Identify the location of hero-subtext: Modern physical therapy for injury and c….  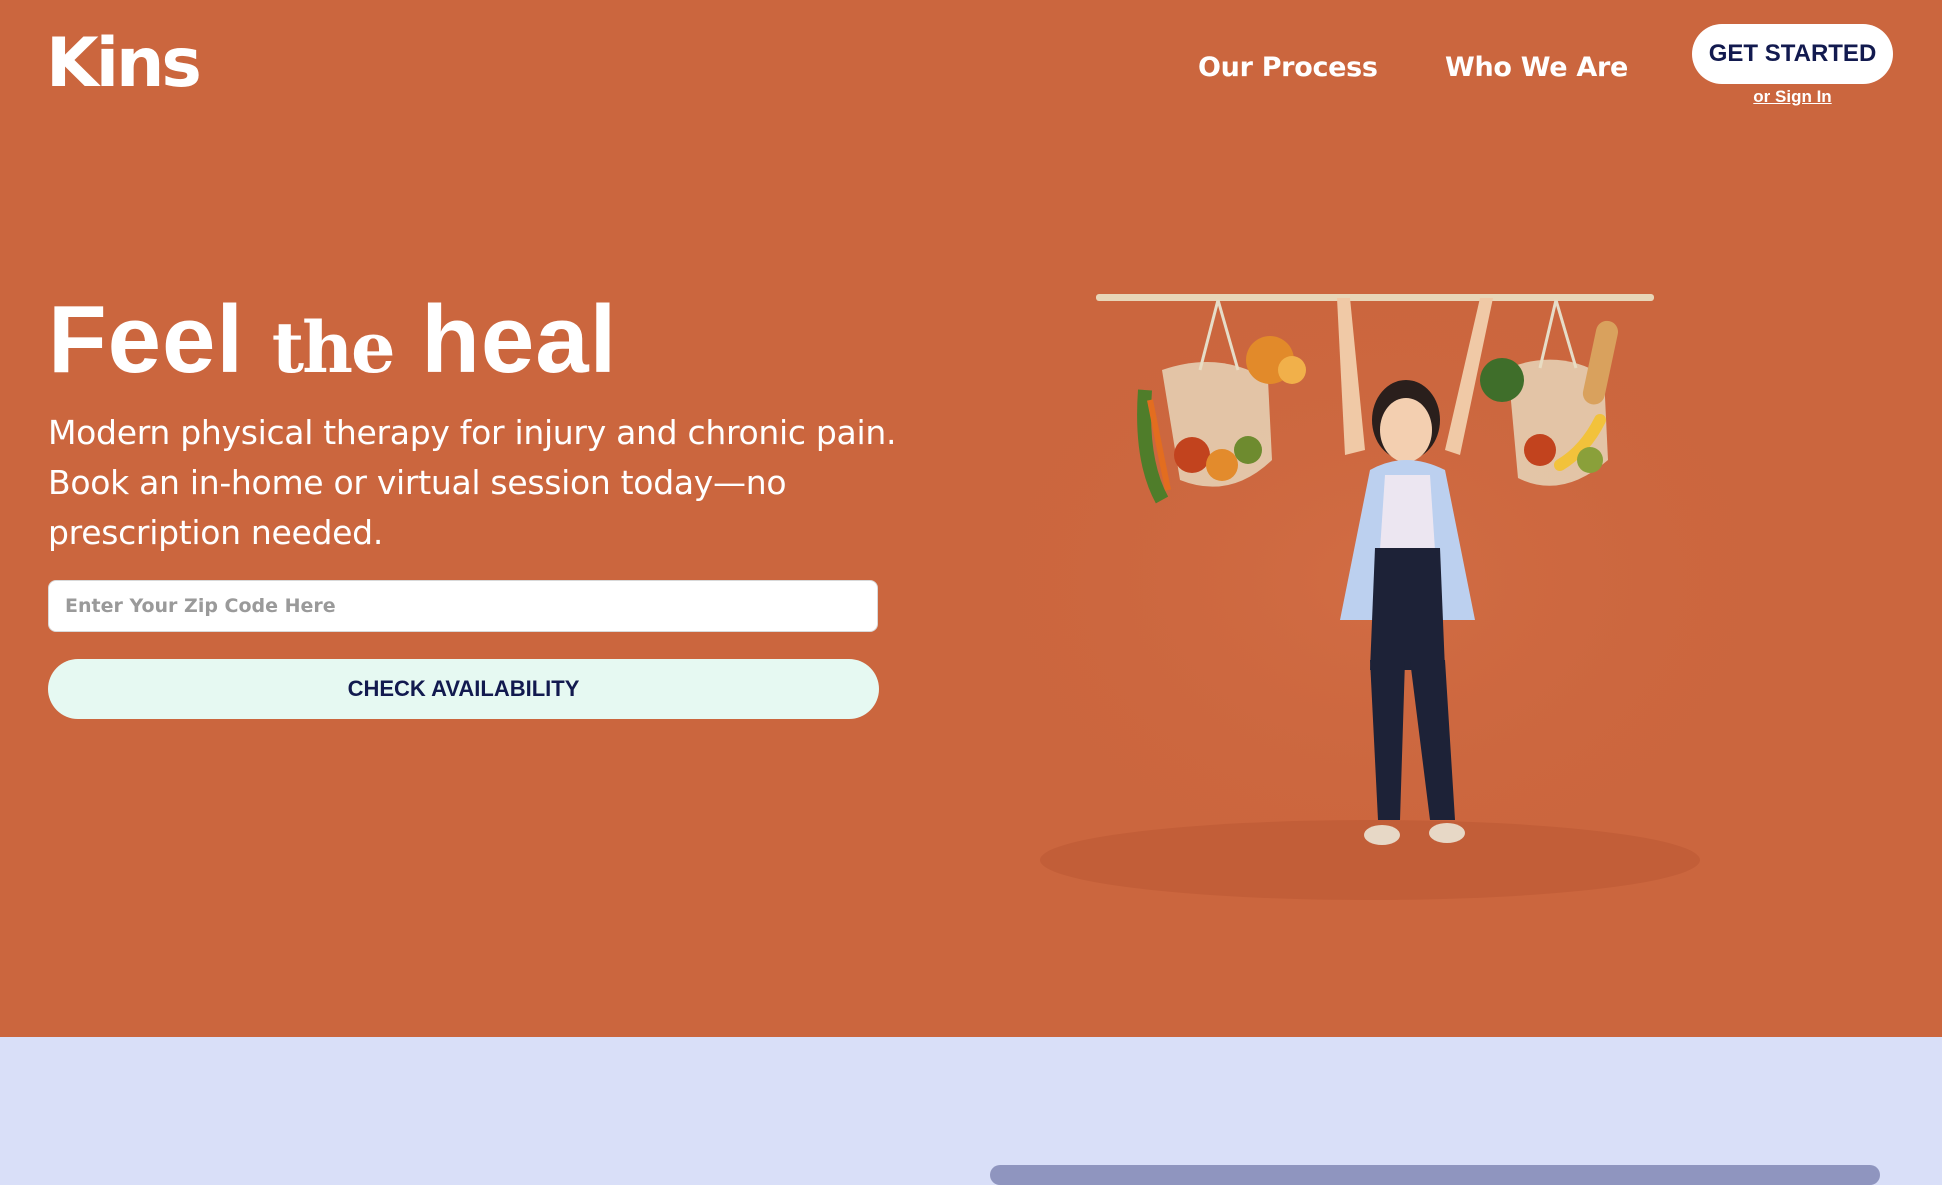
(472, 482).